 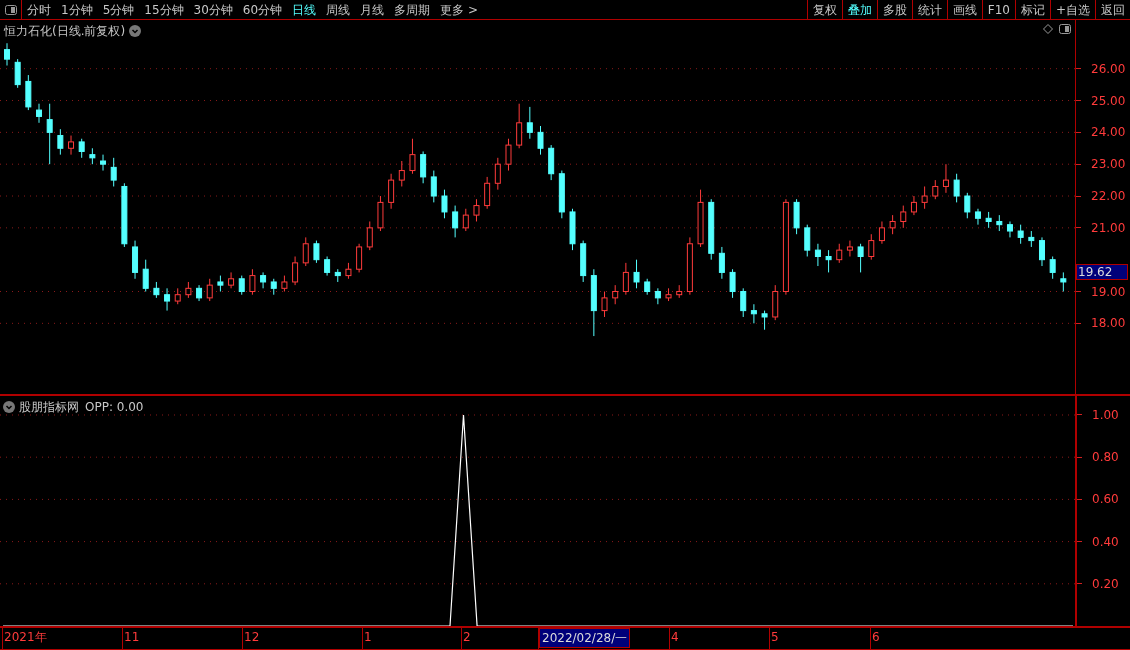 What do you see at coordinates (1105, 583) in the screenshot?
I see `axis-label: 0.20` at bounding box center [1105, 583].